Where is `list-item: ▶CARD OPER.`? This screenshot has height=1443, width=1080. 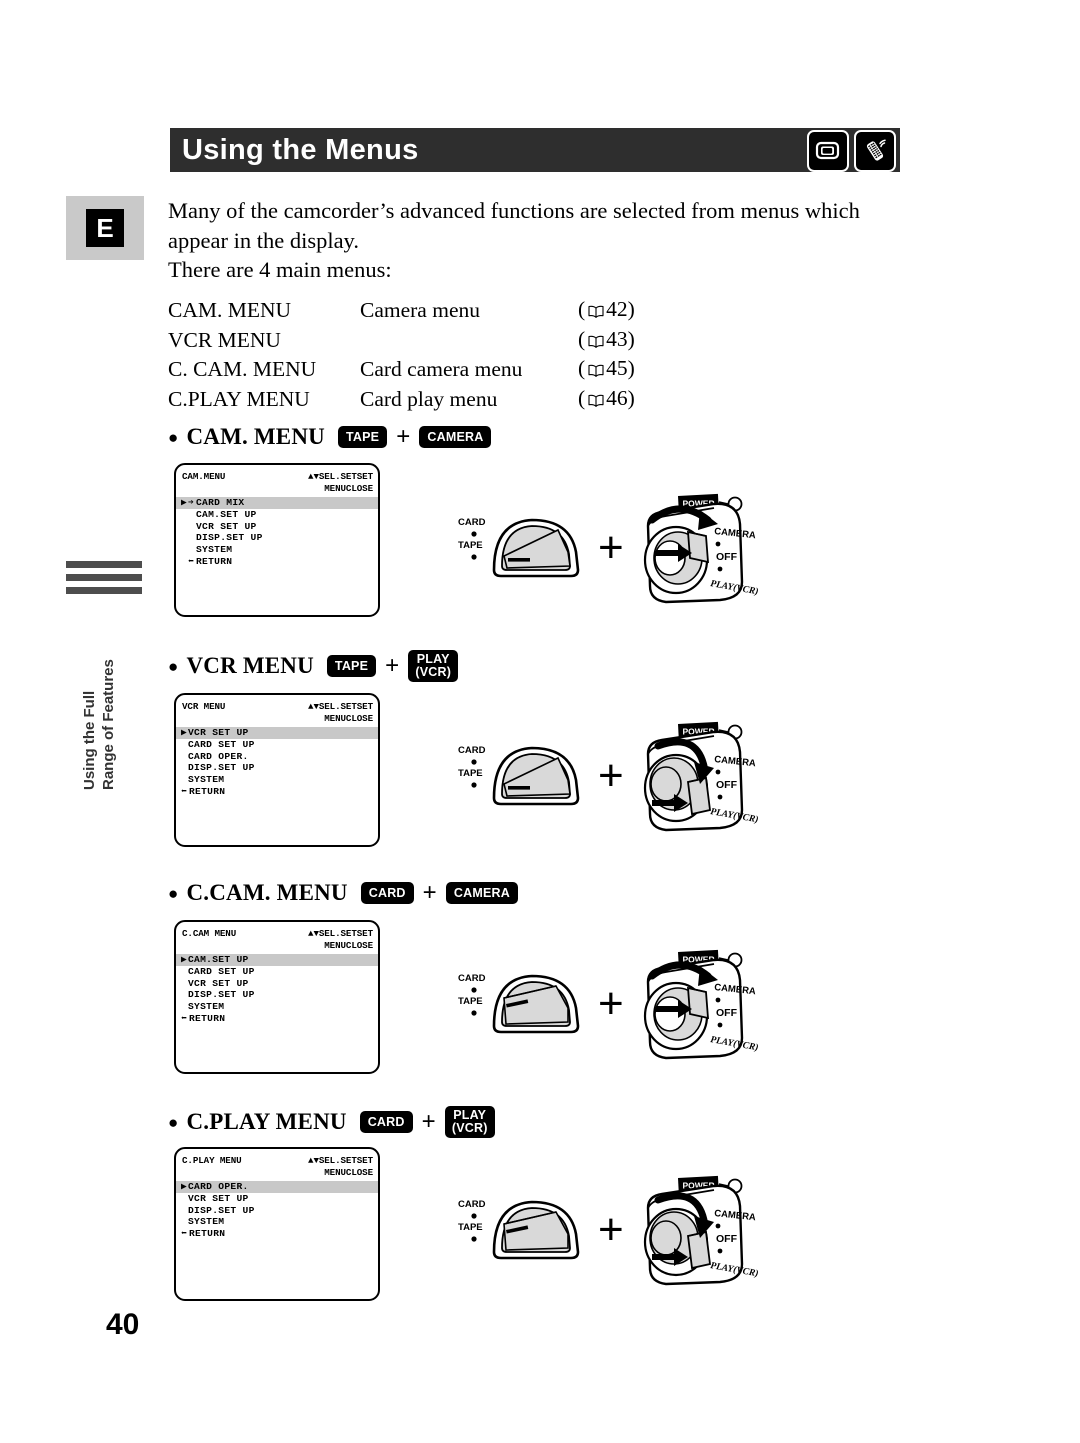
list-item: ▶CARD OPER. is located at coordinates (277, 1187).